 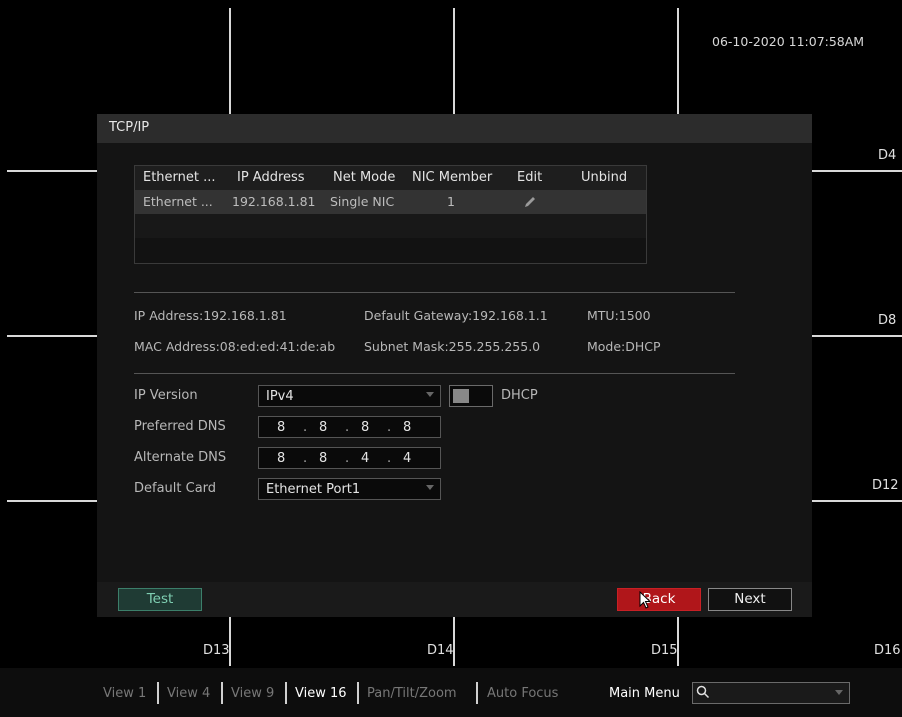 I want to click on table-row-empty, so click(x=390, y=226).